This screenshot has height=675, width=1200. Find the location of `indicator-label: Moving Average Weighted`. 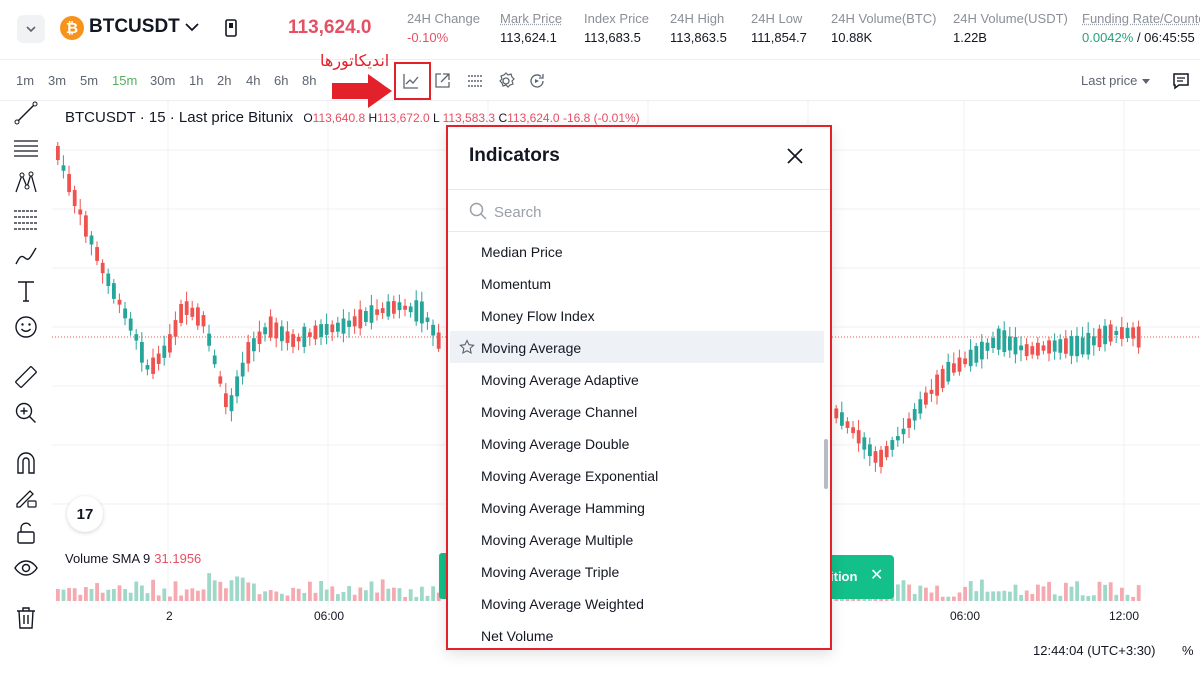

indicator-label: Moving Average Weighted is located at coordinates (562, 604).